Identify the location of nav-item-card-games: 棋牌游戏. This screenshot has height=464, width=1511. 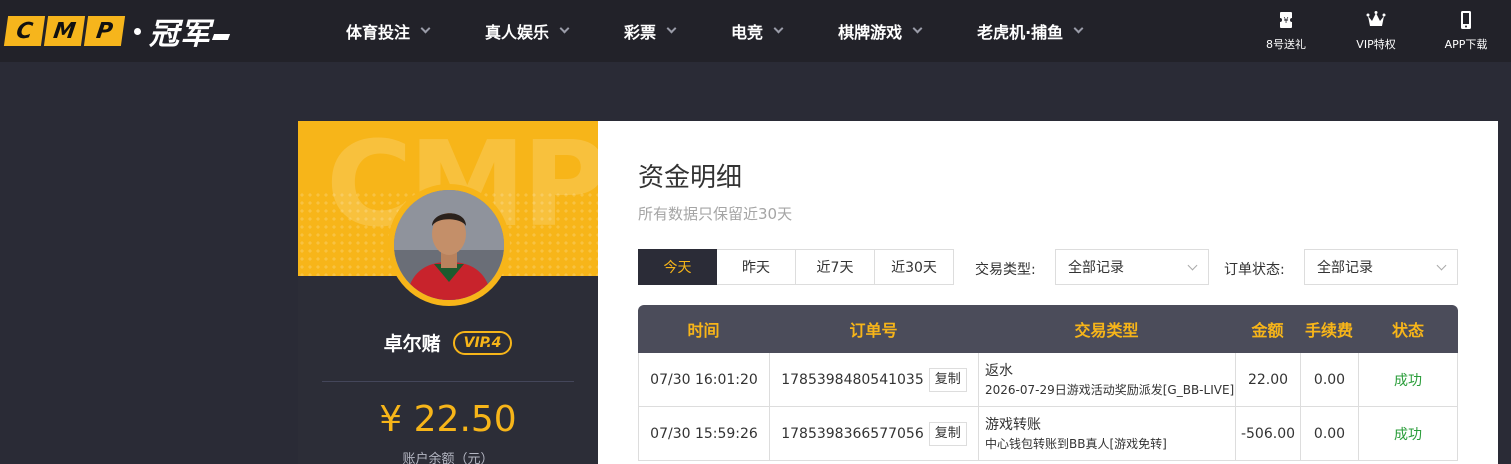
(880, 31).